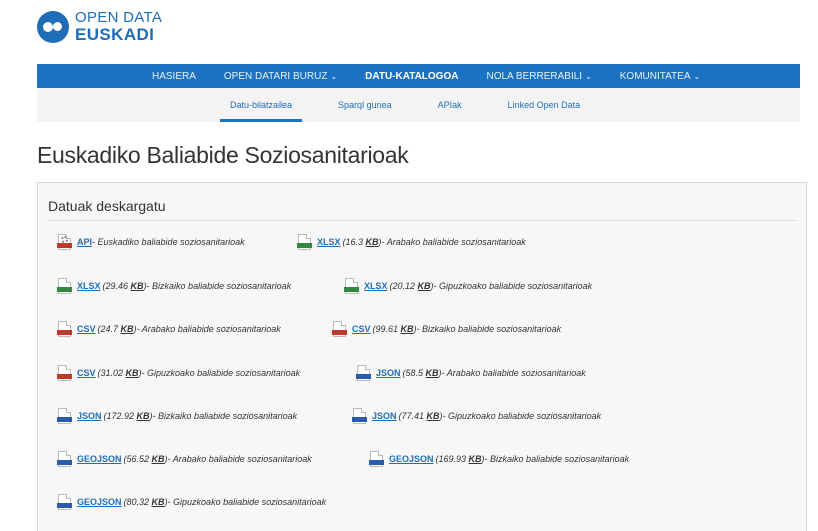 This screenshot has height=531, width=818. I want to click on open-data-logo-icon, so click(53, 26).